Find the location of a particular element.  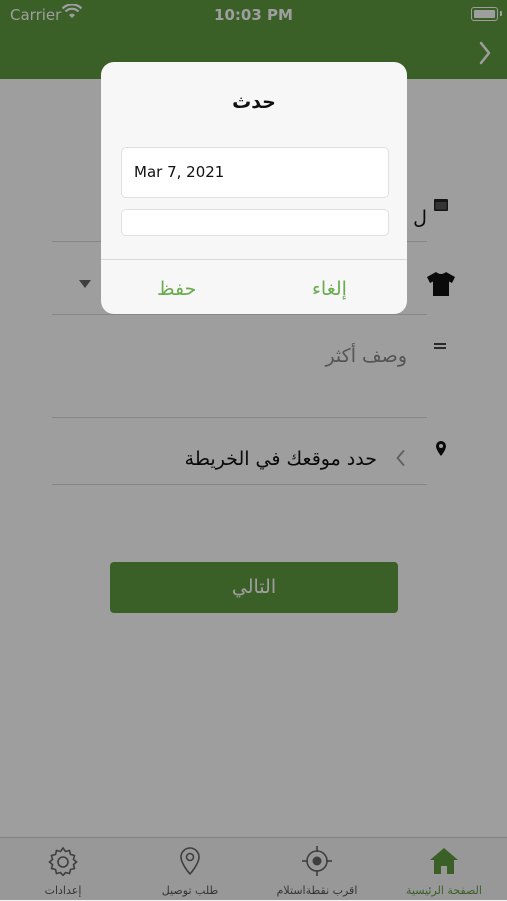

second-field is located at coordinates (255, 222).